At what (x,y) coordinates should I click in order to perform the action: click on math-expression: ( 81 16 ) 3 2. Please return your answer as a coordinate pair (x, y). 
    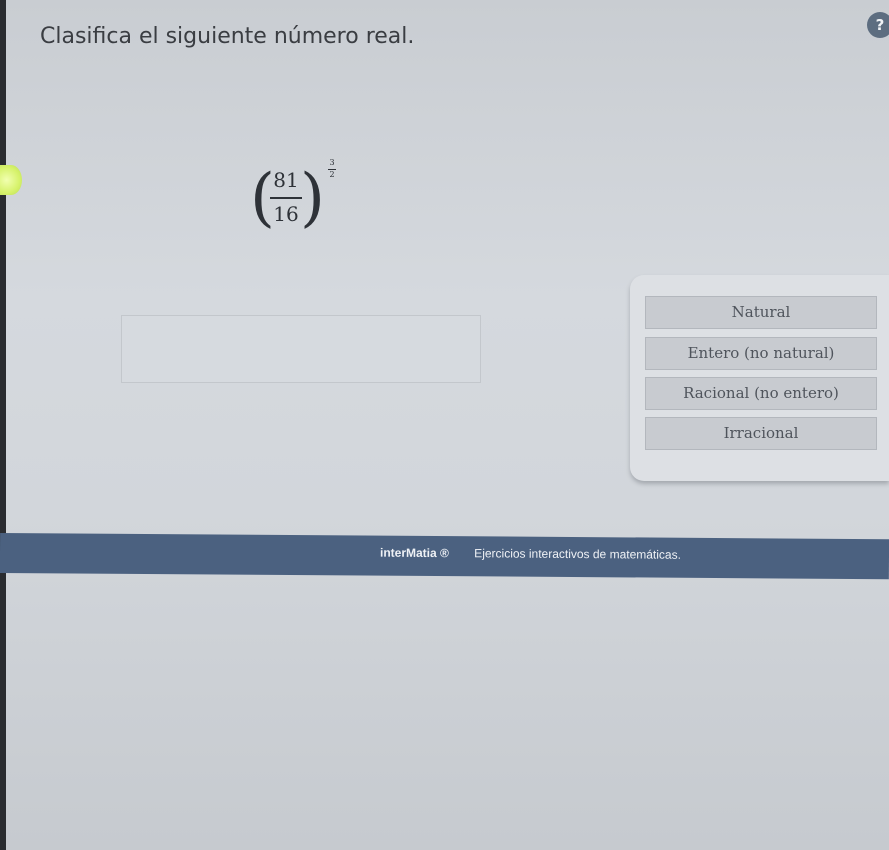
    Looking at the image, I should click on (305, 200).